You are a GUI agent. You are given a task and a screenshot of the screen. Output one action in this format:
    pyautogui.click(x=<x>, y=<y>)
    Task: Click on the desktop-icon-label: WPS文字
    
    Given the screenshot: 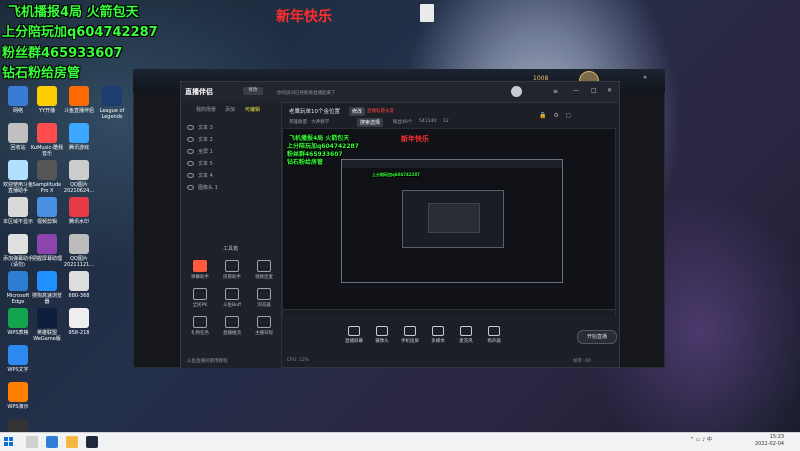 What is the action you would take?
    pyautogui.click(x=18, y=370)
    